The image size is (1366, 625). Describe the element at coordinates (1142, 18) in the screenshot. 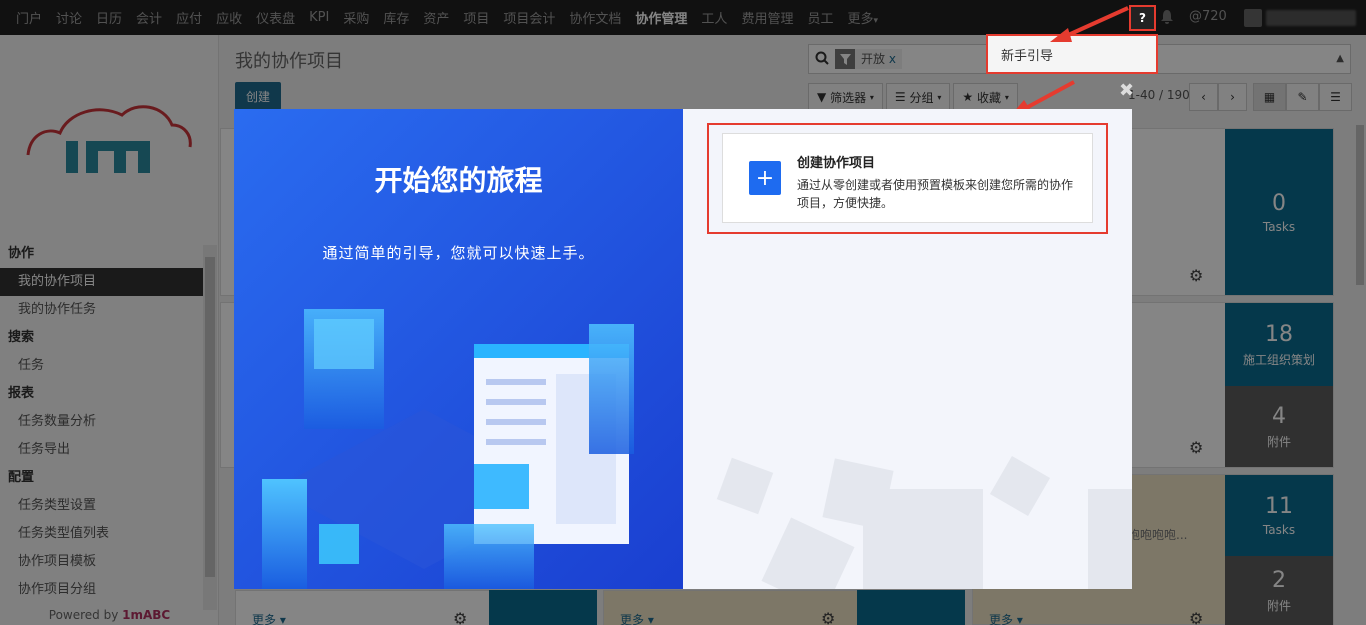

I see `help-button: ?` at that location.